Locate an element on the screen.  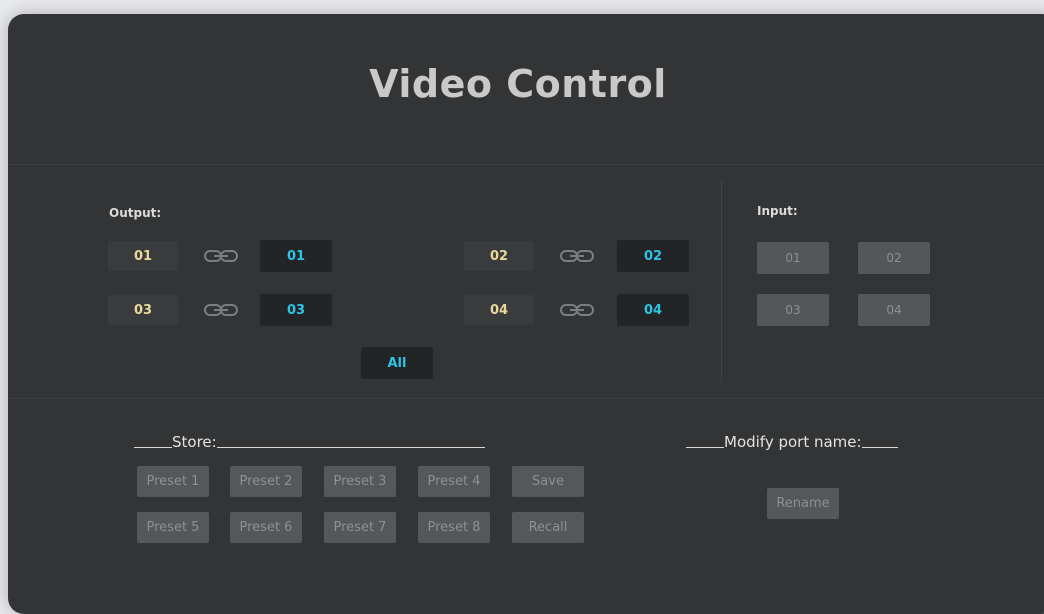
output-label: Output: is located at coordinates (135, 213).